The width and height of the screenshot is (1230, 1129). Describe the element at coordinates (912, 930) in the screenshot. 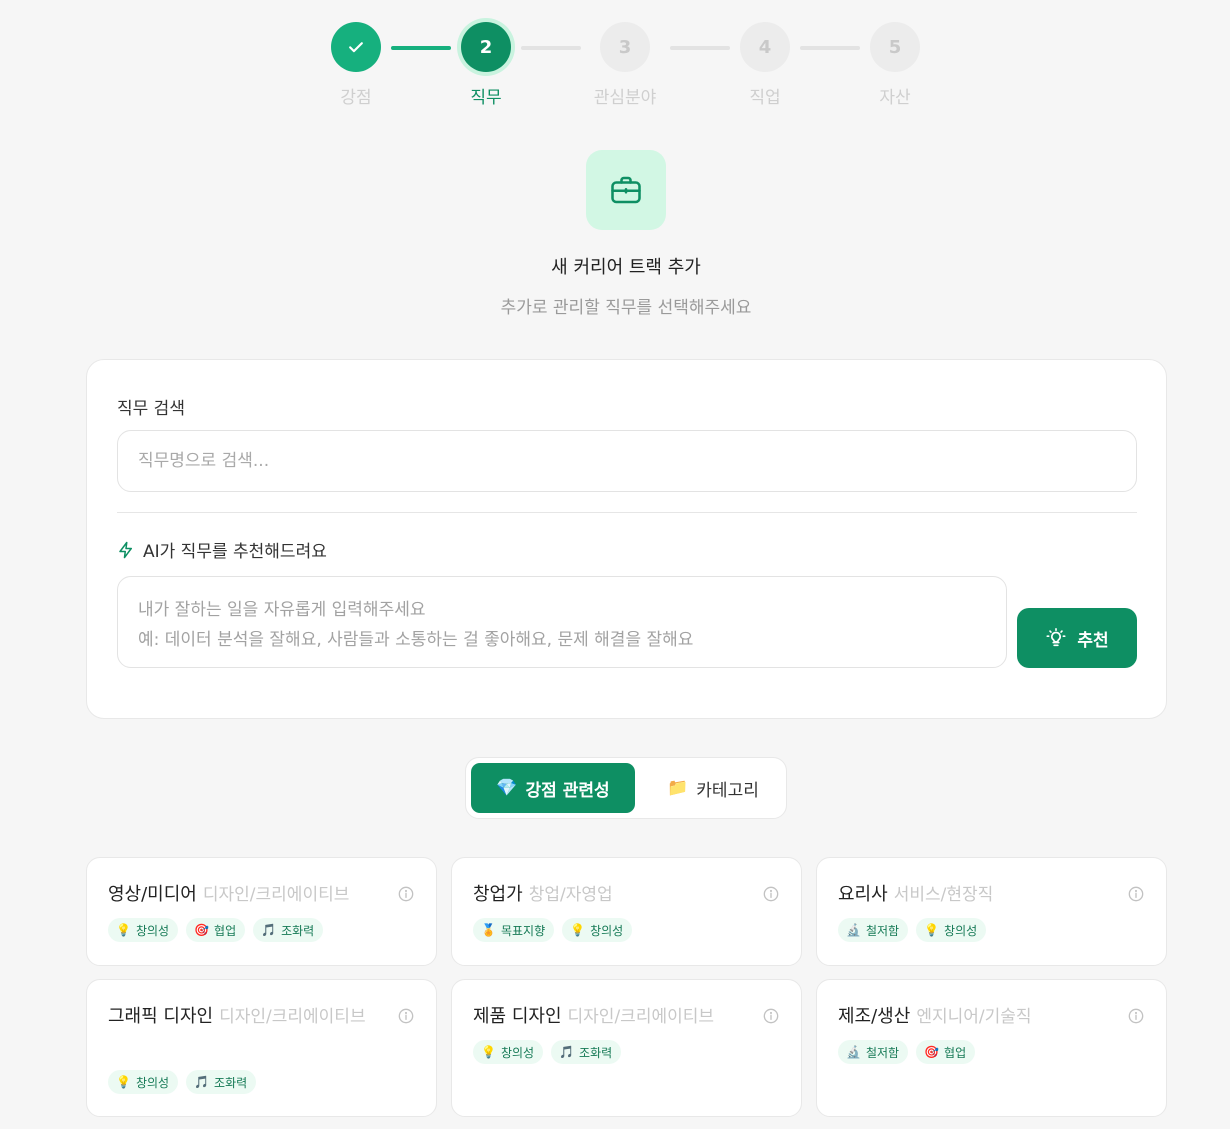

I see `strength-tags: 🔬 철저함 💡 창의성` at that location.